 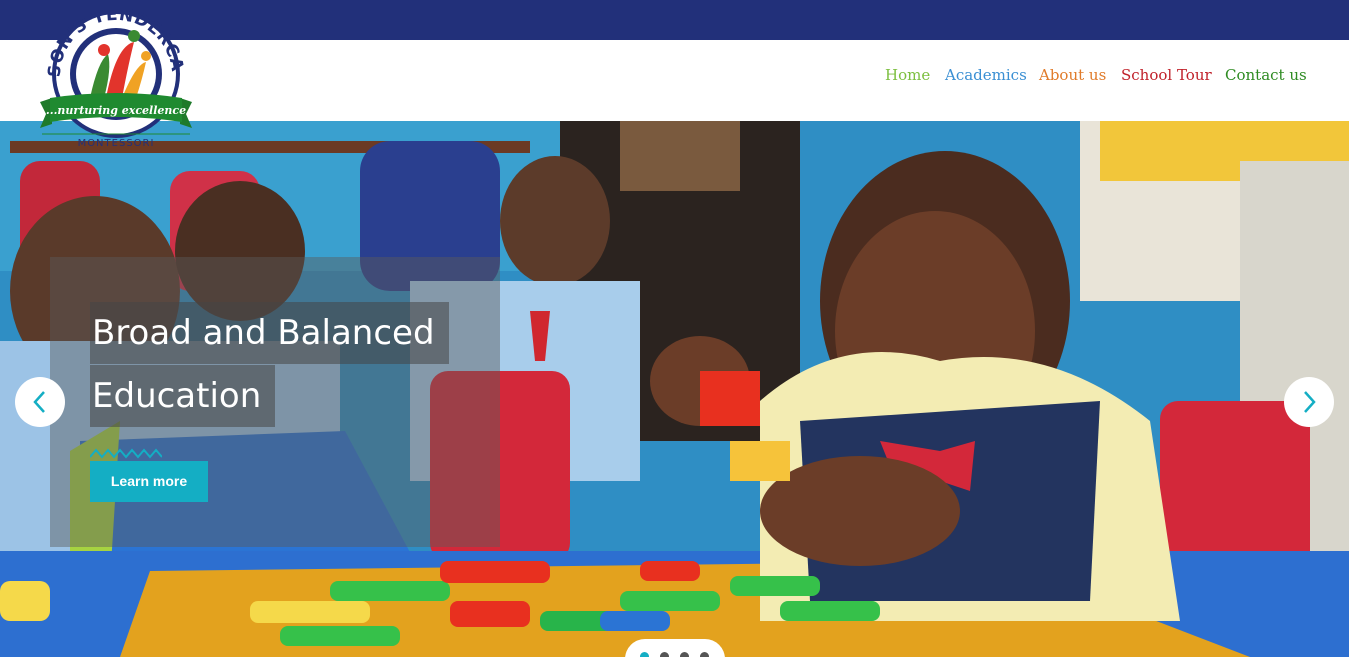 What do you see at coordinates (183, 396) in the screenshot?
I see `slide-title-line-2: Education` at bounding box center [183, 396].